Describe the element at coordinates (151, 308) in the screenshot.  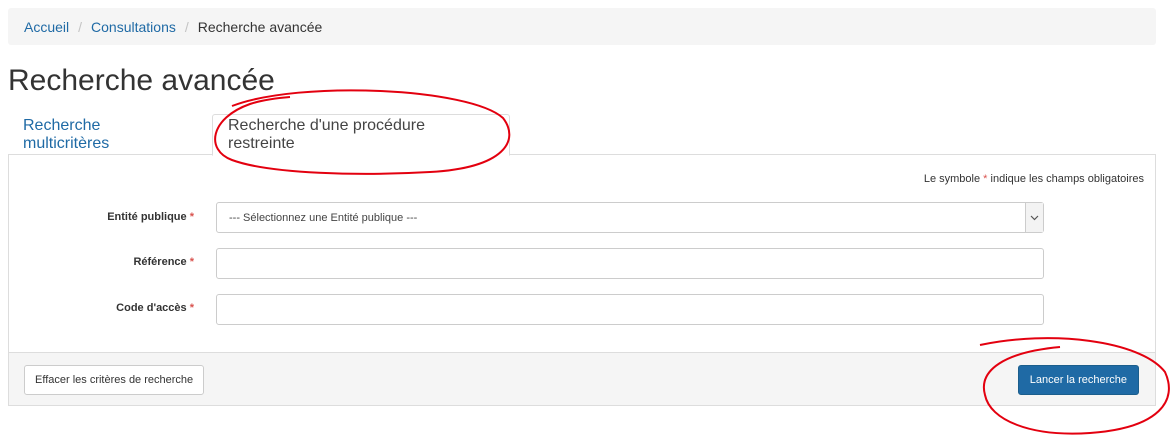
I see `code-acces-label-text: Code d'accès` at that location.